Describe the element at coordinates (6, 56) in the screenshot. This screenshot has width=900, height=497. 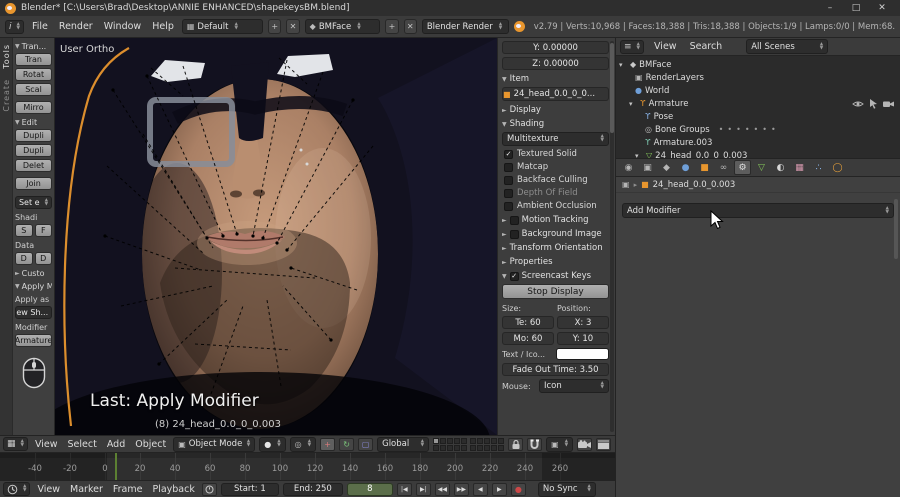
I see `tab-tools: Tools` at that location.